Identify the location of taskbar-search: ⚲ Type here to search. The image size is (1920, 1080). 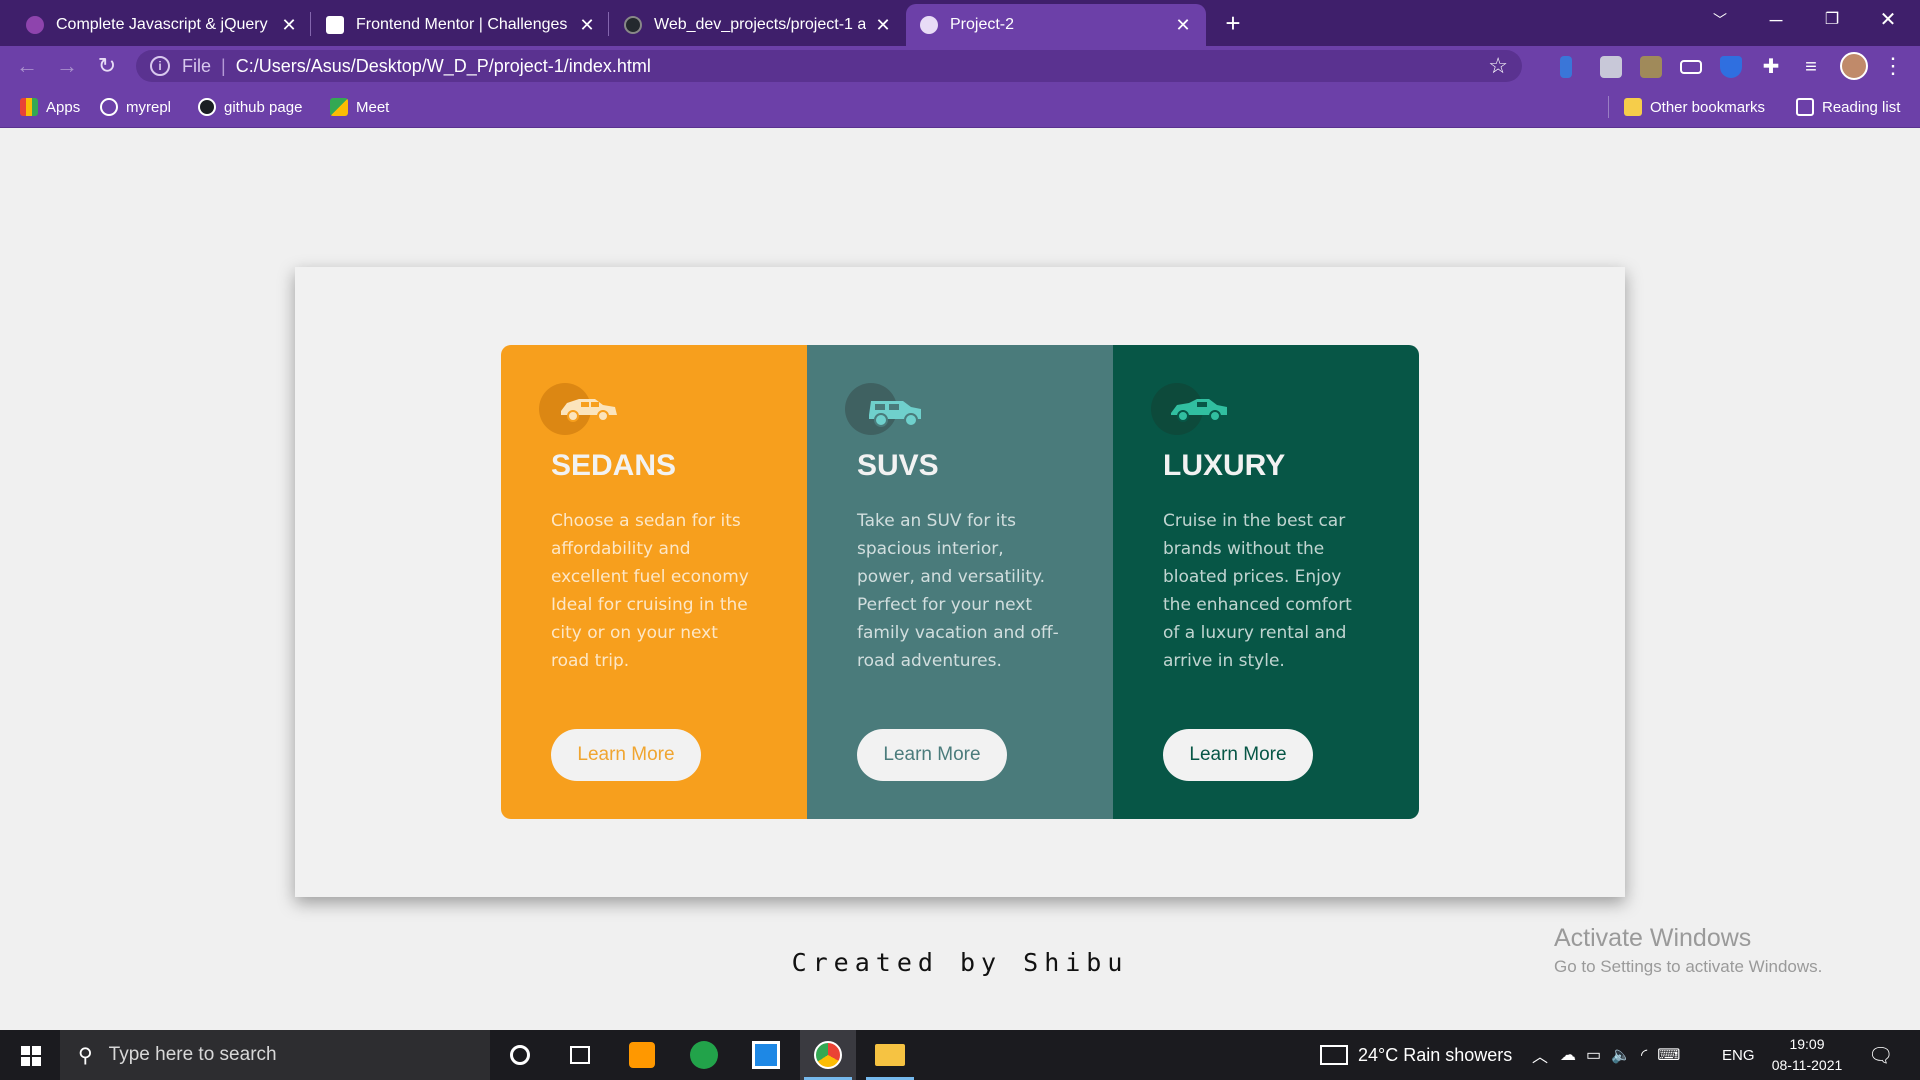
(275, 1055).